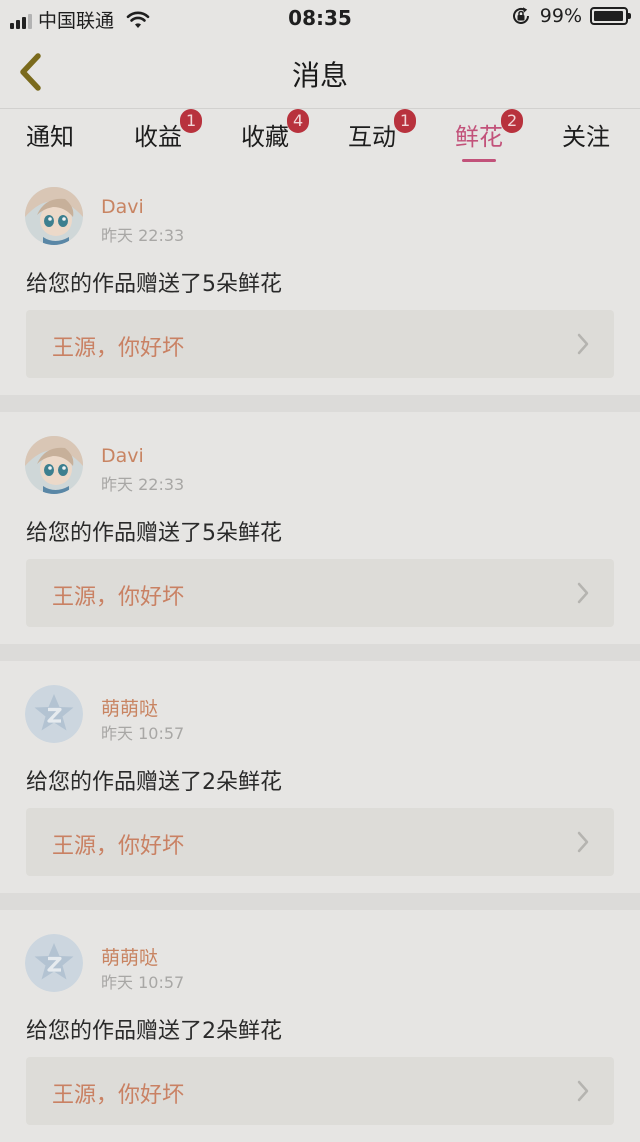 Image resolution: width=640 pixels, height=1142 pixels. What do you see at coordinates (610, 16) in the screenshot?
I see `battery-icon` at bounding box center [610, 16].